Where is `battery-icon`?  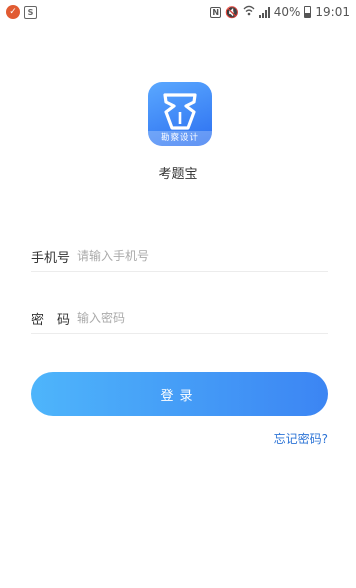 battery-icon is located at coordinates (308, 12).